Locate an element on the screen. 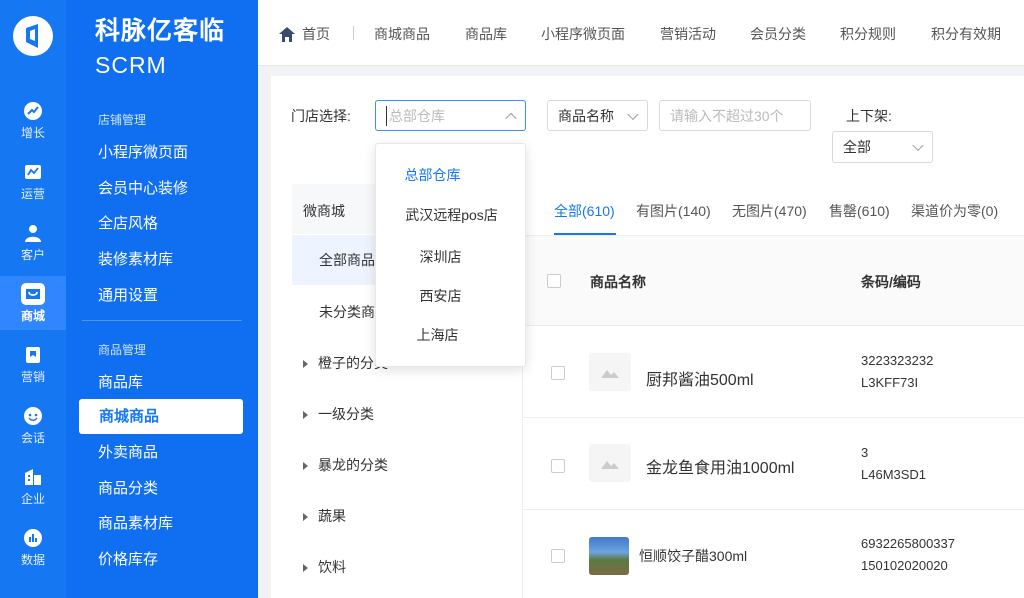 The height and width of the screenshot is (598, 1024). app-logo-icon is located at coordinates (33, 36).